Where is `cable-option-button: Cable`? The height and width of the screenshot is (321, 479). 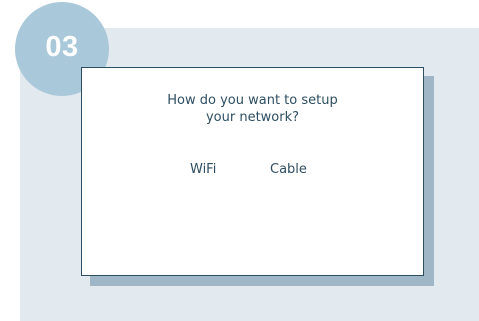
cable-option-button: Cable is located at coordinates (288, 169).